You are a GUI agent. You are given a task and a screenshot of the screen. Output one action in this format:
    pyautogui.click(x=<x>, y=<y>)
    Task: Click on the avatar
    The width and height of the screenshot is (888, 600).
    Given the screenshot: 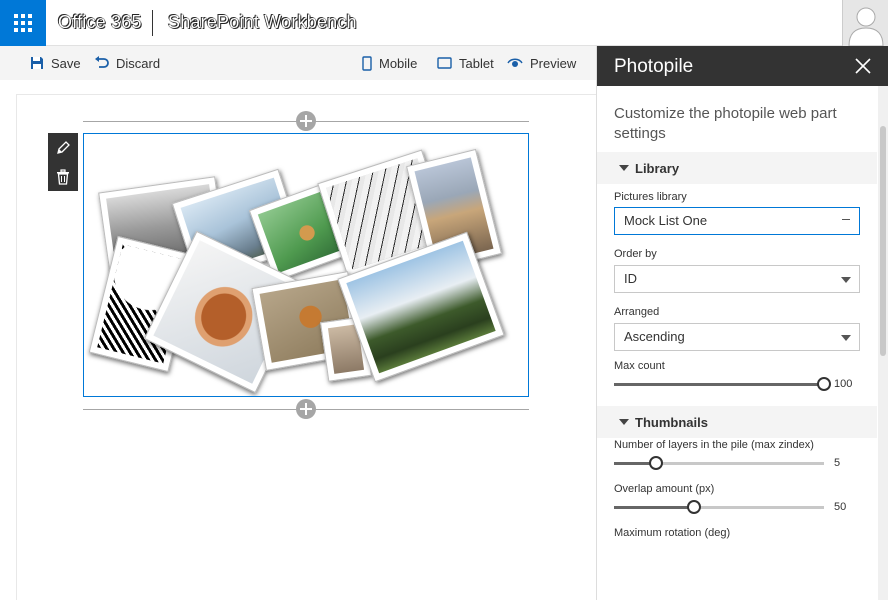 What is the action you would take?
    pyautogui.click(x=865, y=23)
    